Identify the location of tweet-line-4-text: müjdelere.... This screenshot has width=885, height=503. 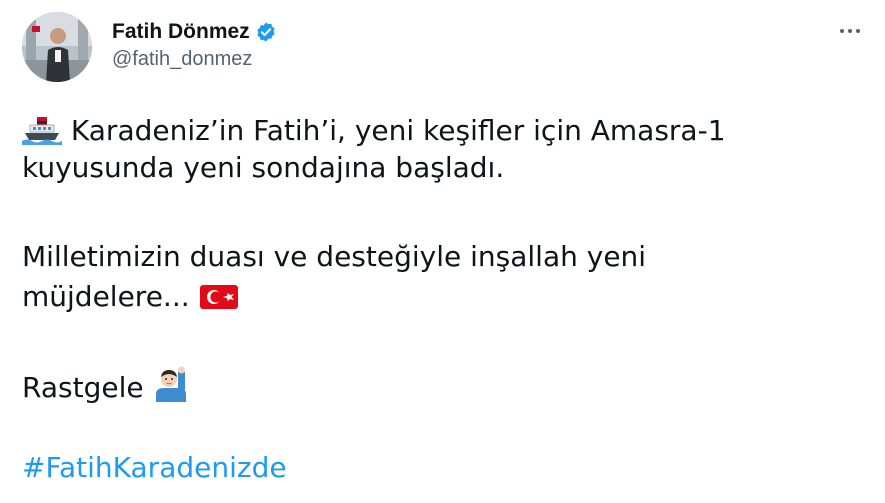
(106, 296).